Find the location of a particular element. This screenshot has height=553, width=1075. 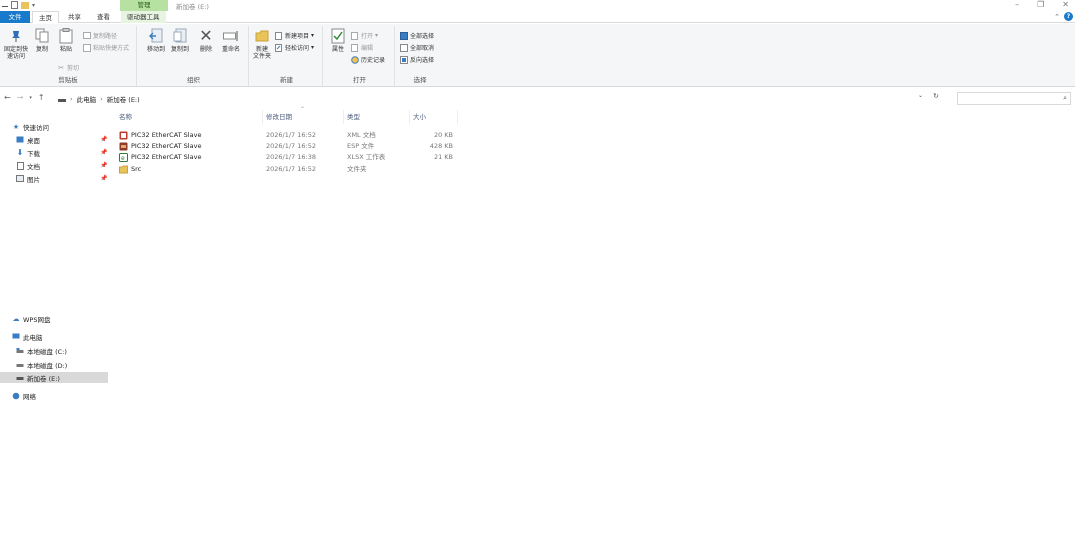

new-item-button: 新建项目 ▾ is located at coordinates (294, 35).